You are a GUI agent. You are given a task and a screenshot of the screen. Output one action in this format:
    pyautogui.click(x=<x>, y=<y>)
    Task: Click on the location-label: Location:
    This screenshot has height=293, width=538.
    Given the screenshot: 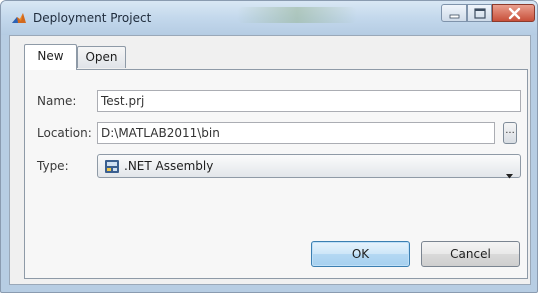 What is the action you would take?
    pyautogui.click(x=64, y=133)
    